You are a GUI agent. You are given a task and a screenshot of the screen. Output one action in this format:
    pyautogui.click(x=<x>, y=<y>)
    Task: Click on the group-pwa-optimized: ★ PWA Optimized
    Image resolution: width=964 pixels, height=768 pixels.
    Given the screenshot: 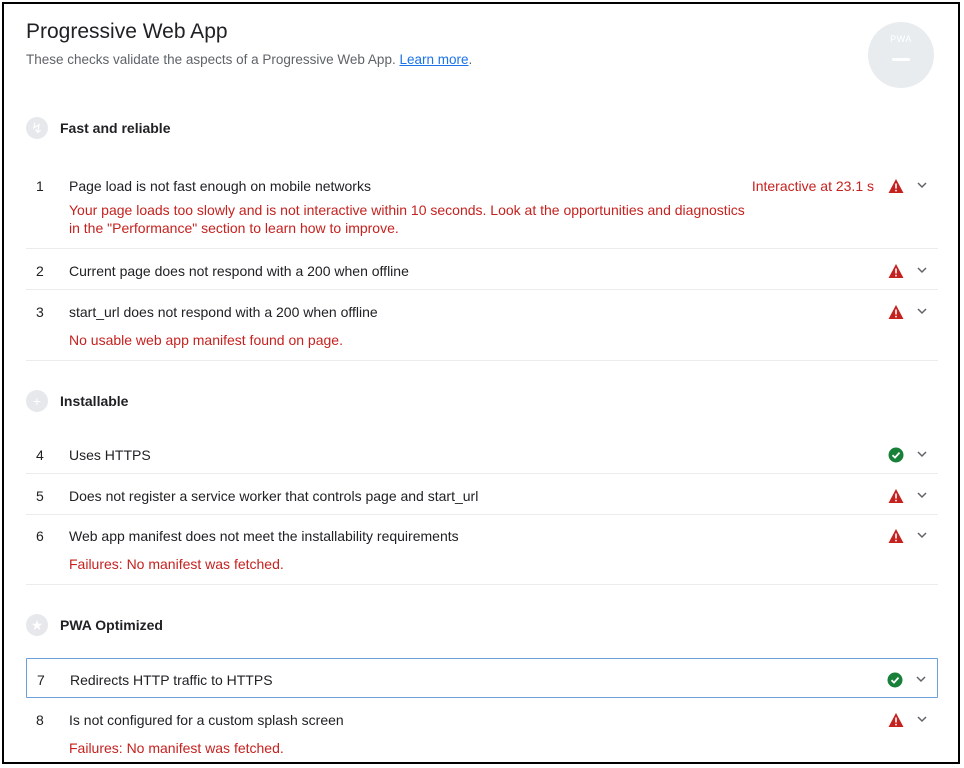 What is the action you would take?
    pyautogui.click(x=94, y=625)
    